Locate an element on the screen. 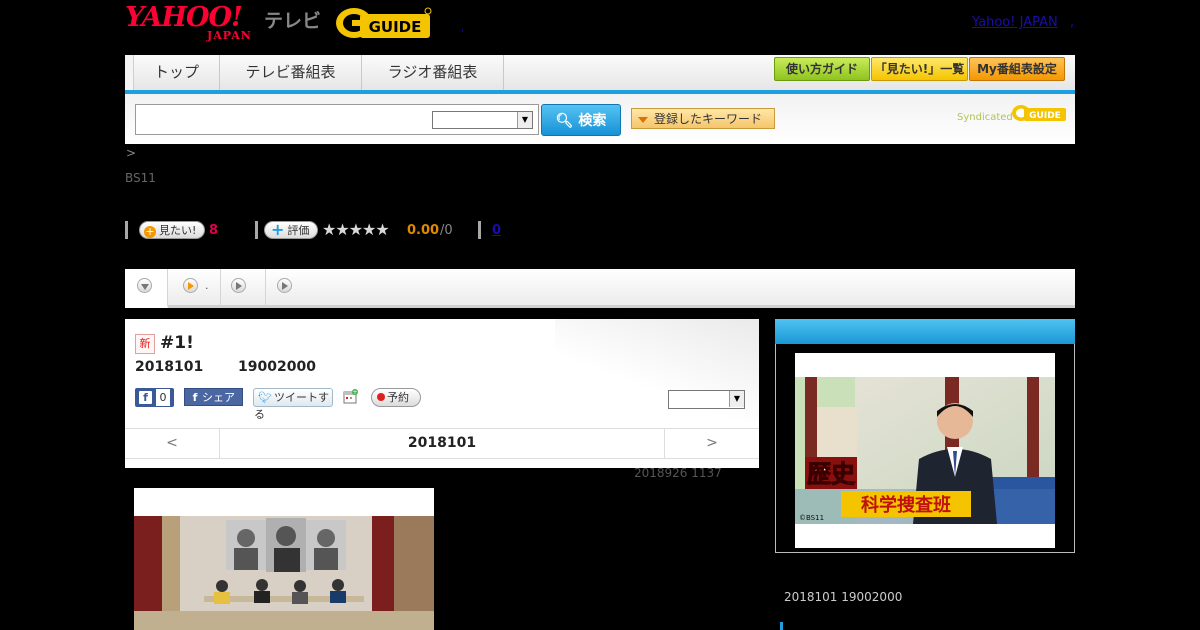 The image size is (1200, 630). saved-keywords-button: 登録したキーワード is located at coordinates (703, 118).